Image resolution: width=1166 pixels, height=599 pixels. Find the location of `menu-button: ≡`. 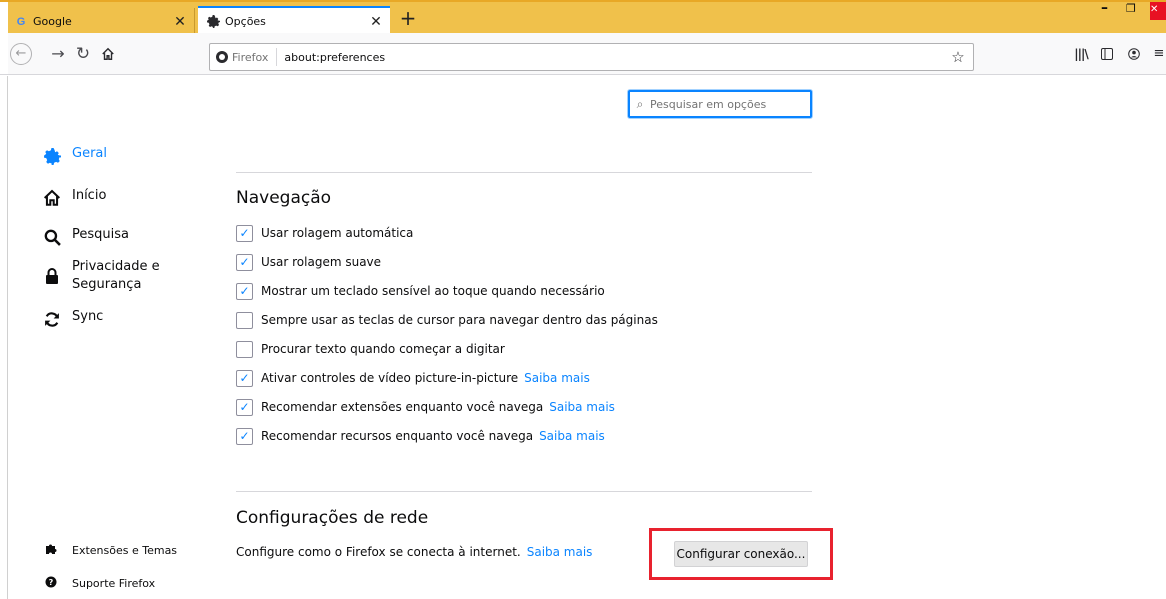

menu-button: ≡ is located at coordinates (1159, 54).